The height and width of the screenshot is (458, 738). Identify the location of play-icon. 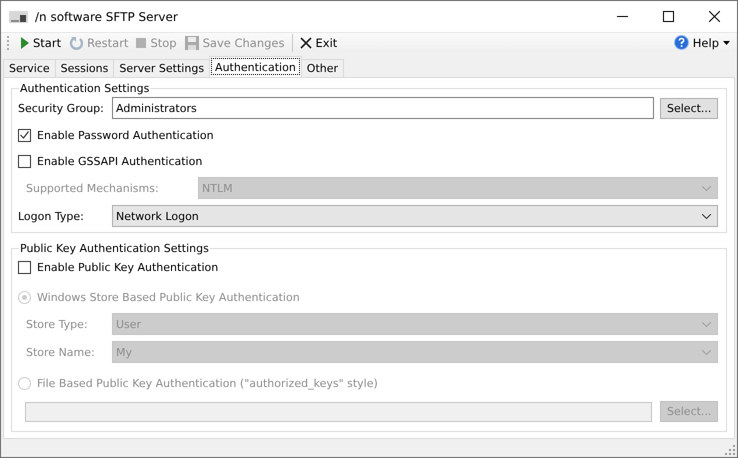
(24, 42).